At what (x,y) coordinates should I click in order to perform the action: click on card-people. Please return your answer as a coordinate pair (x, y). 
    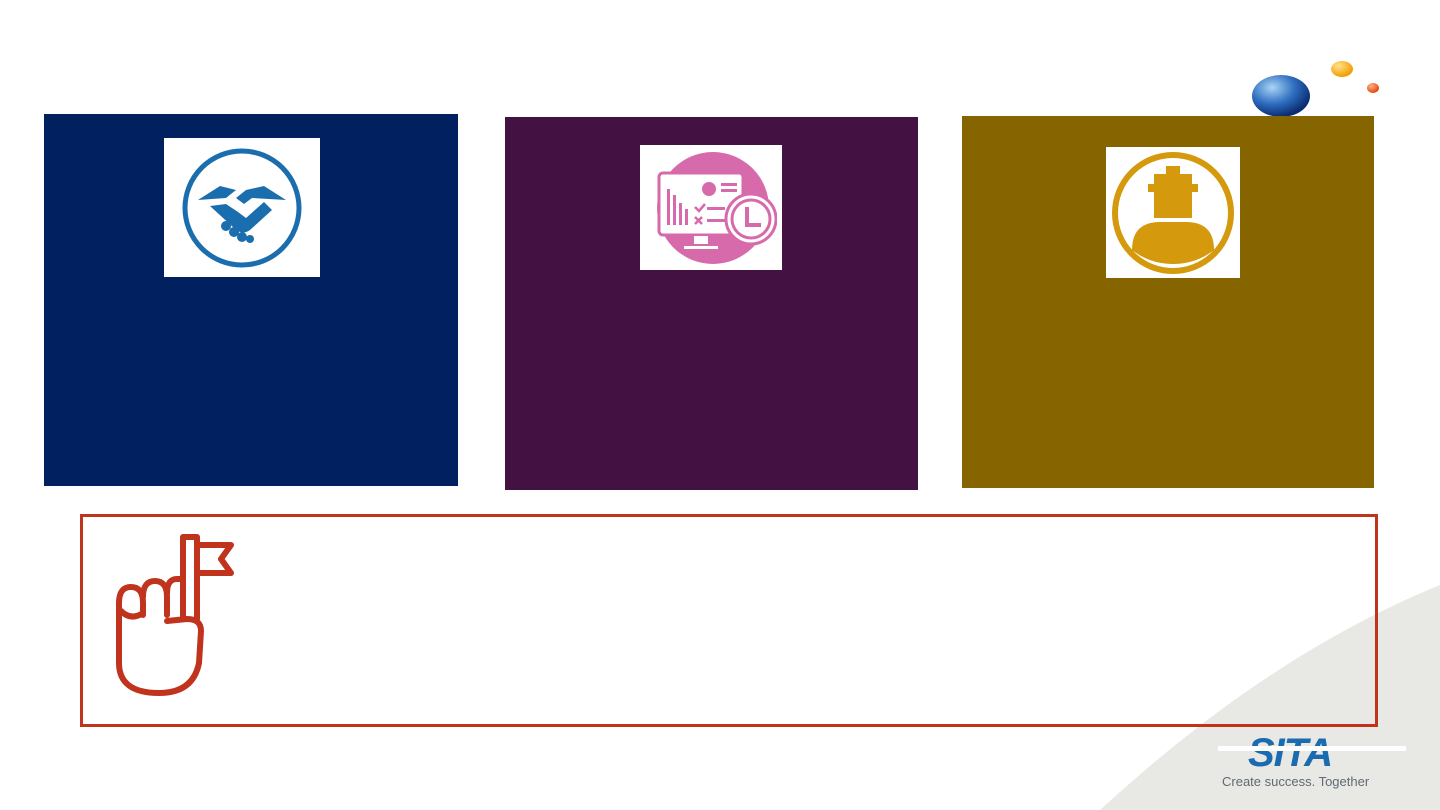
    Looking at the image, I should click on (1168, 302).